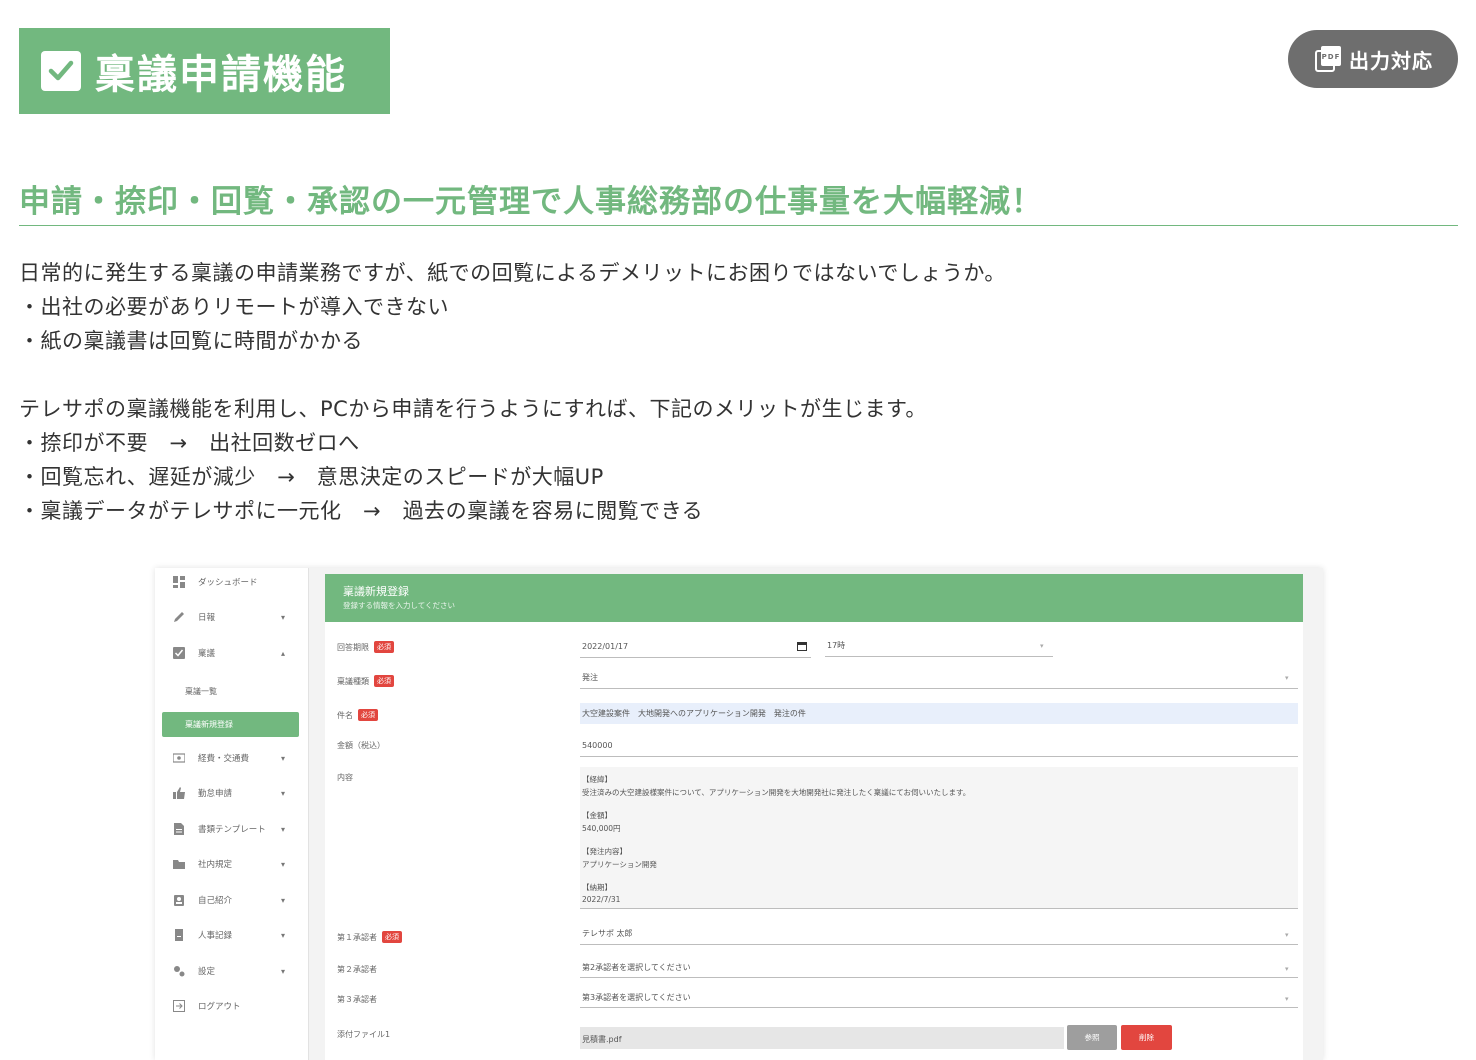  Describe the element at coordinates (201, 691) in the screenshot. I see `sidebar-subitem-ringi-list: 稟議一覧` at that location.